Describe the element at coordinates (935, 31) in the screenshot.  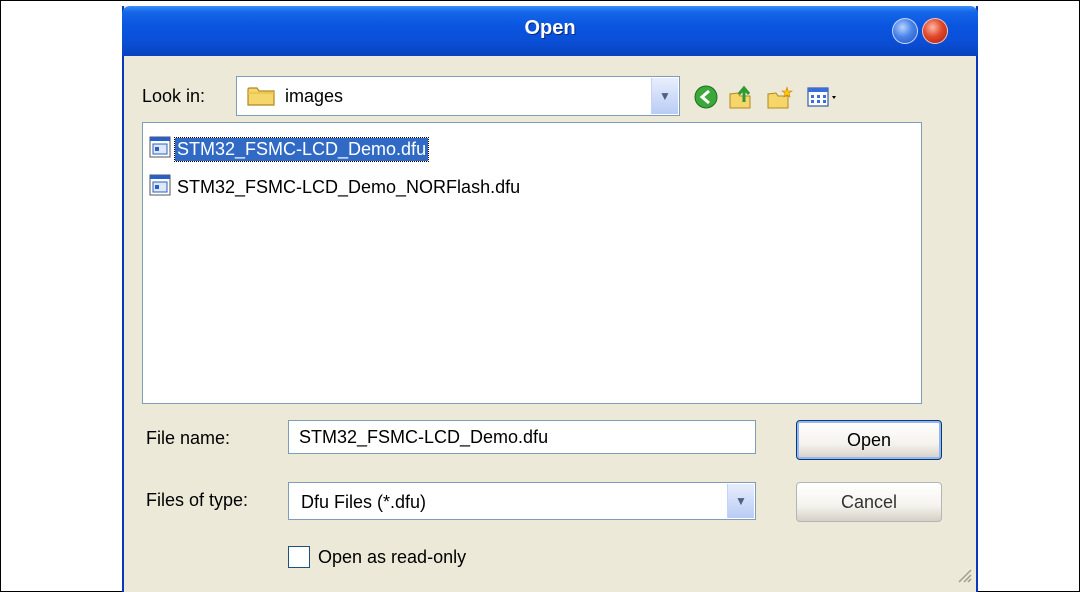
I see `close-button` at that location.